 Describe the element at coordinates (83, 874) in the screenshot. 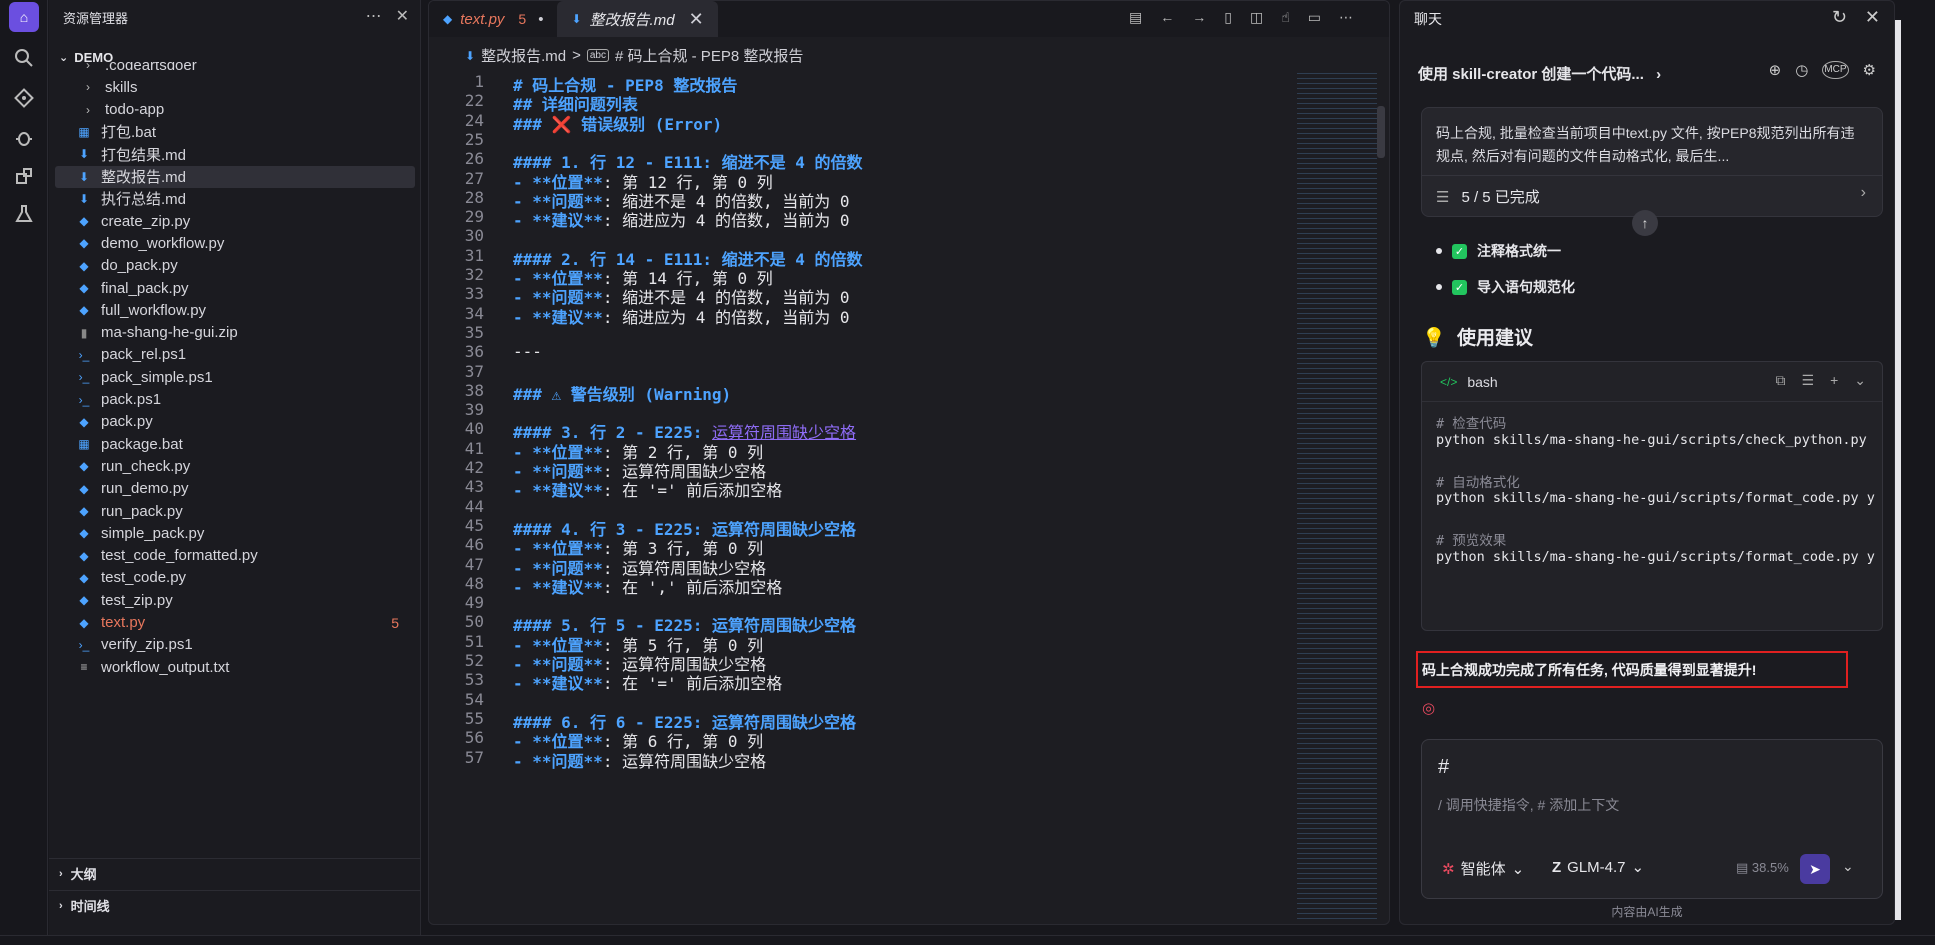

I see `outline-label: 大纲` at that location.